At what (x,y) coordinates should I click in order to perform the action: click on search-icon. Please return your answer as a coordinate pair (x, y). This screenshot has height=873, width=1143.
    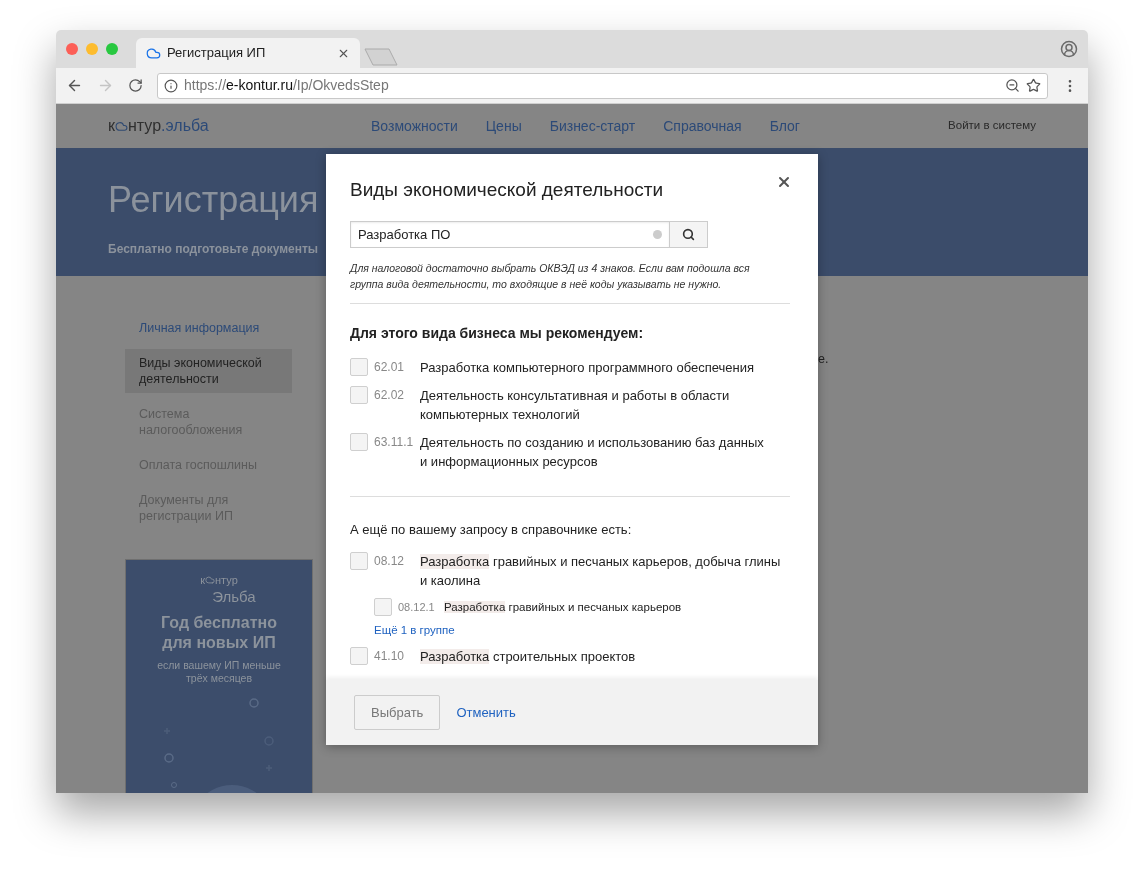
    Looking at the image, I should click on (688, 234).